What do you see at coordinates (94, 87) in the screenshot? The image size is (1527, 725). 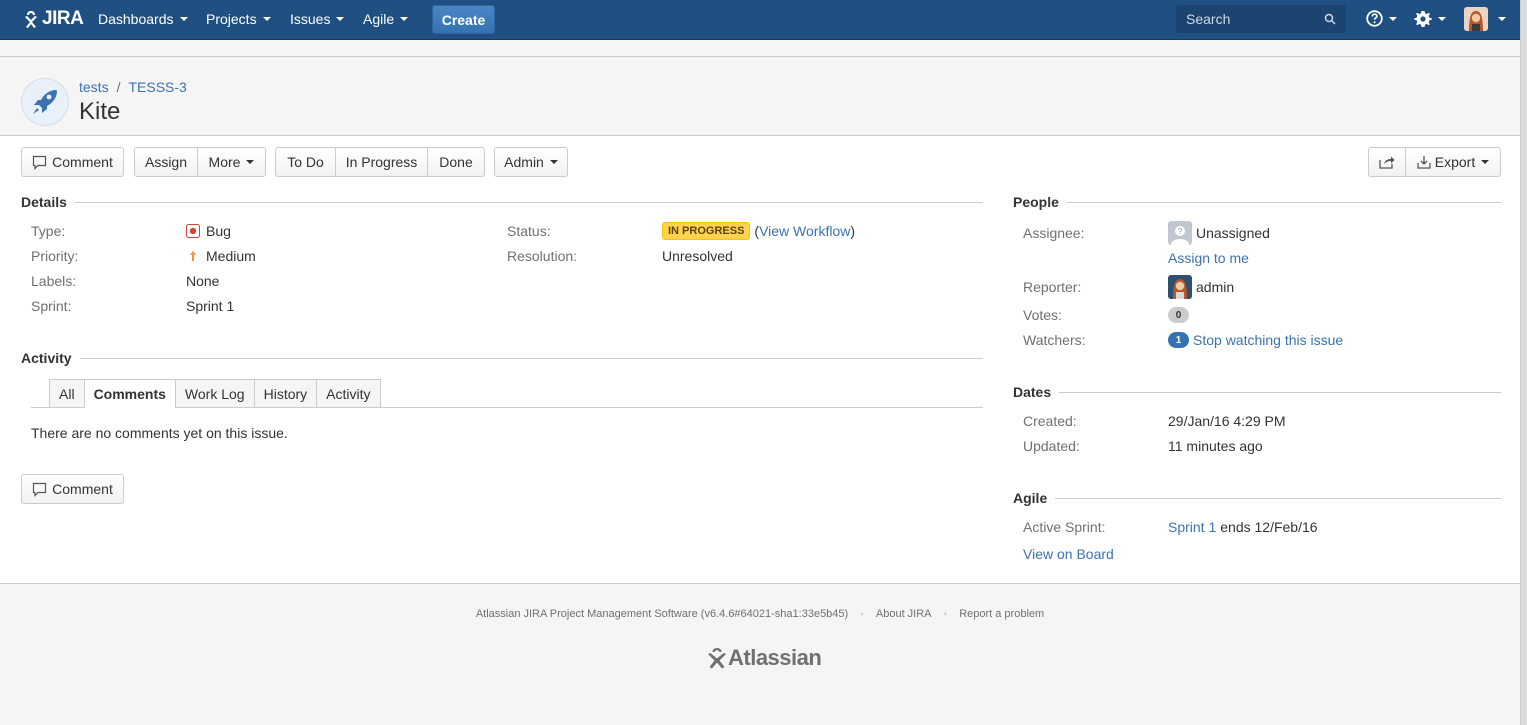 I see `breadcrumb-project-link: tests` at bounding box center [94, 87].